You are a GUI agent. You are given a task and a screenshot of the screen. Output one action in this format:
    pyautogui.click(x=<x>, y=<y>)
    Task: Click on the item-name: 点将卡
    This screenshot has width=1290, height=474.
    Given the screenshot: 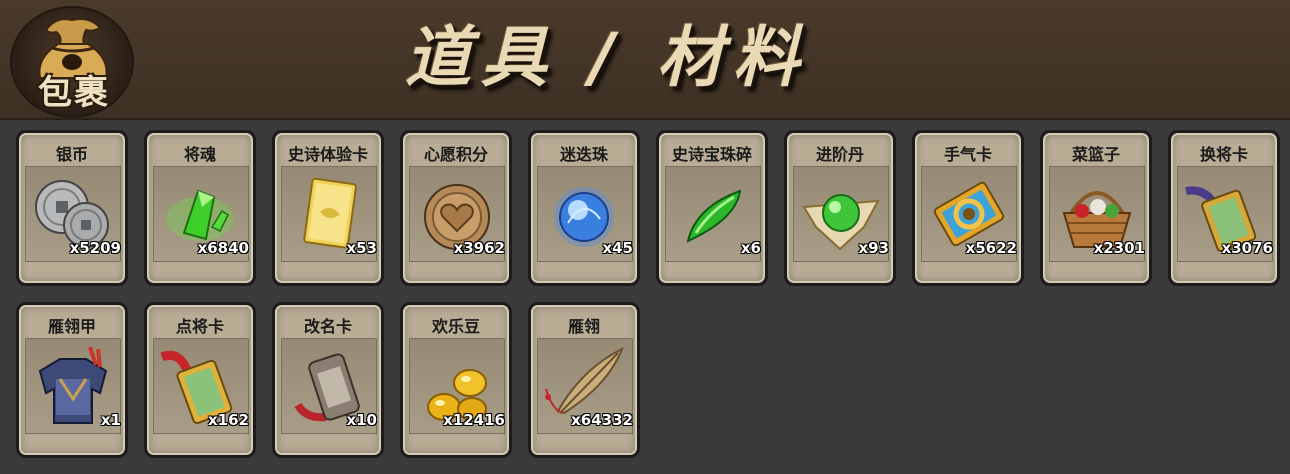 What is the action you would take?
    pyautogui.click(x=199, y=326)
    